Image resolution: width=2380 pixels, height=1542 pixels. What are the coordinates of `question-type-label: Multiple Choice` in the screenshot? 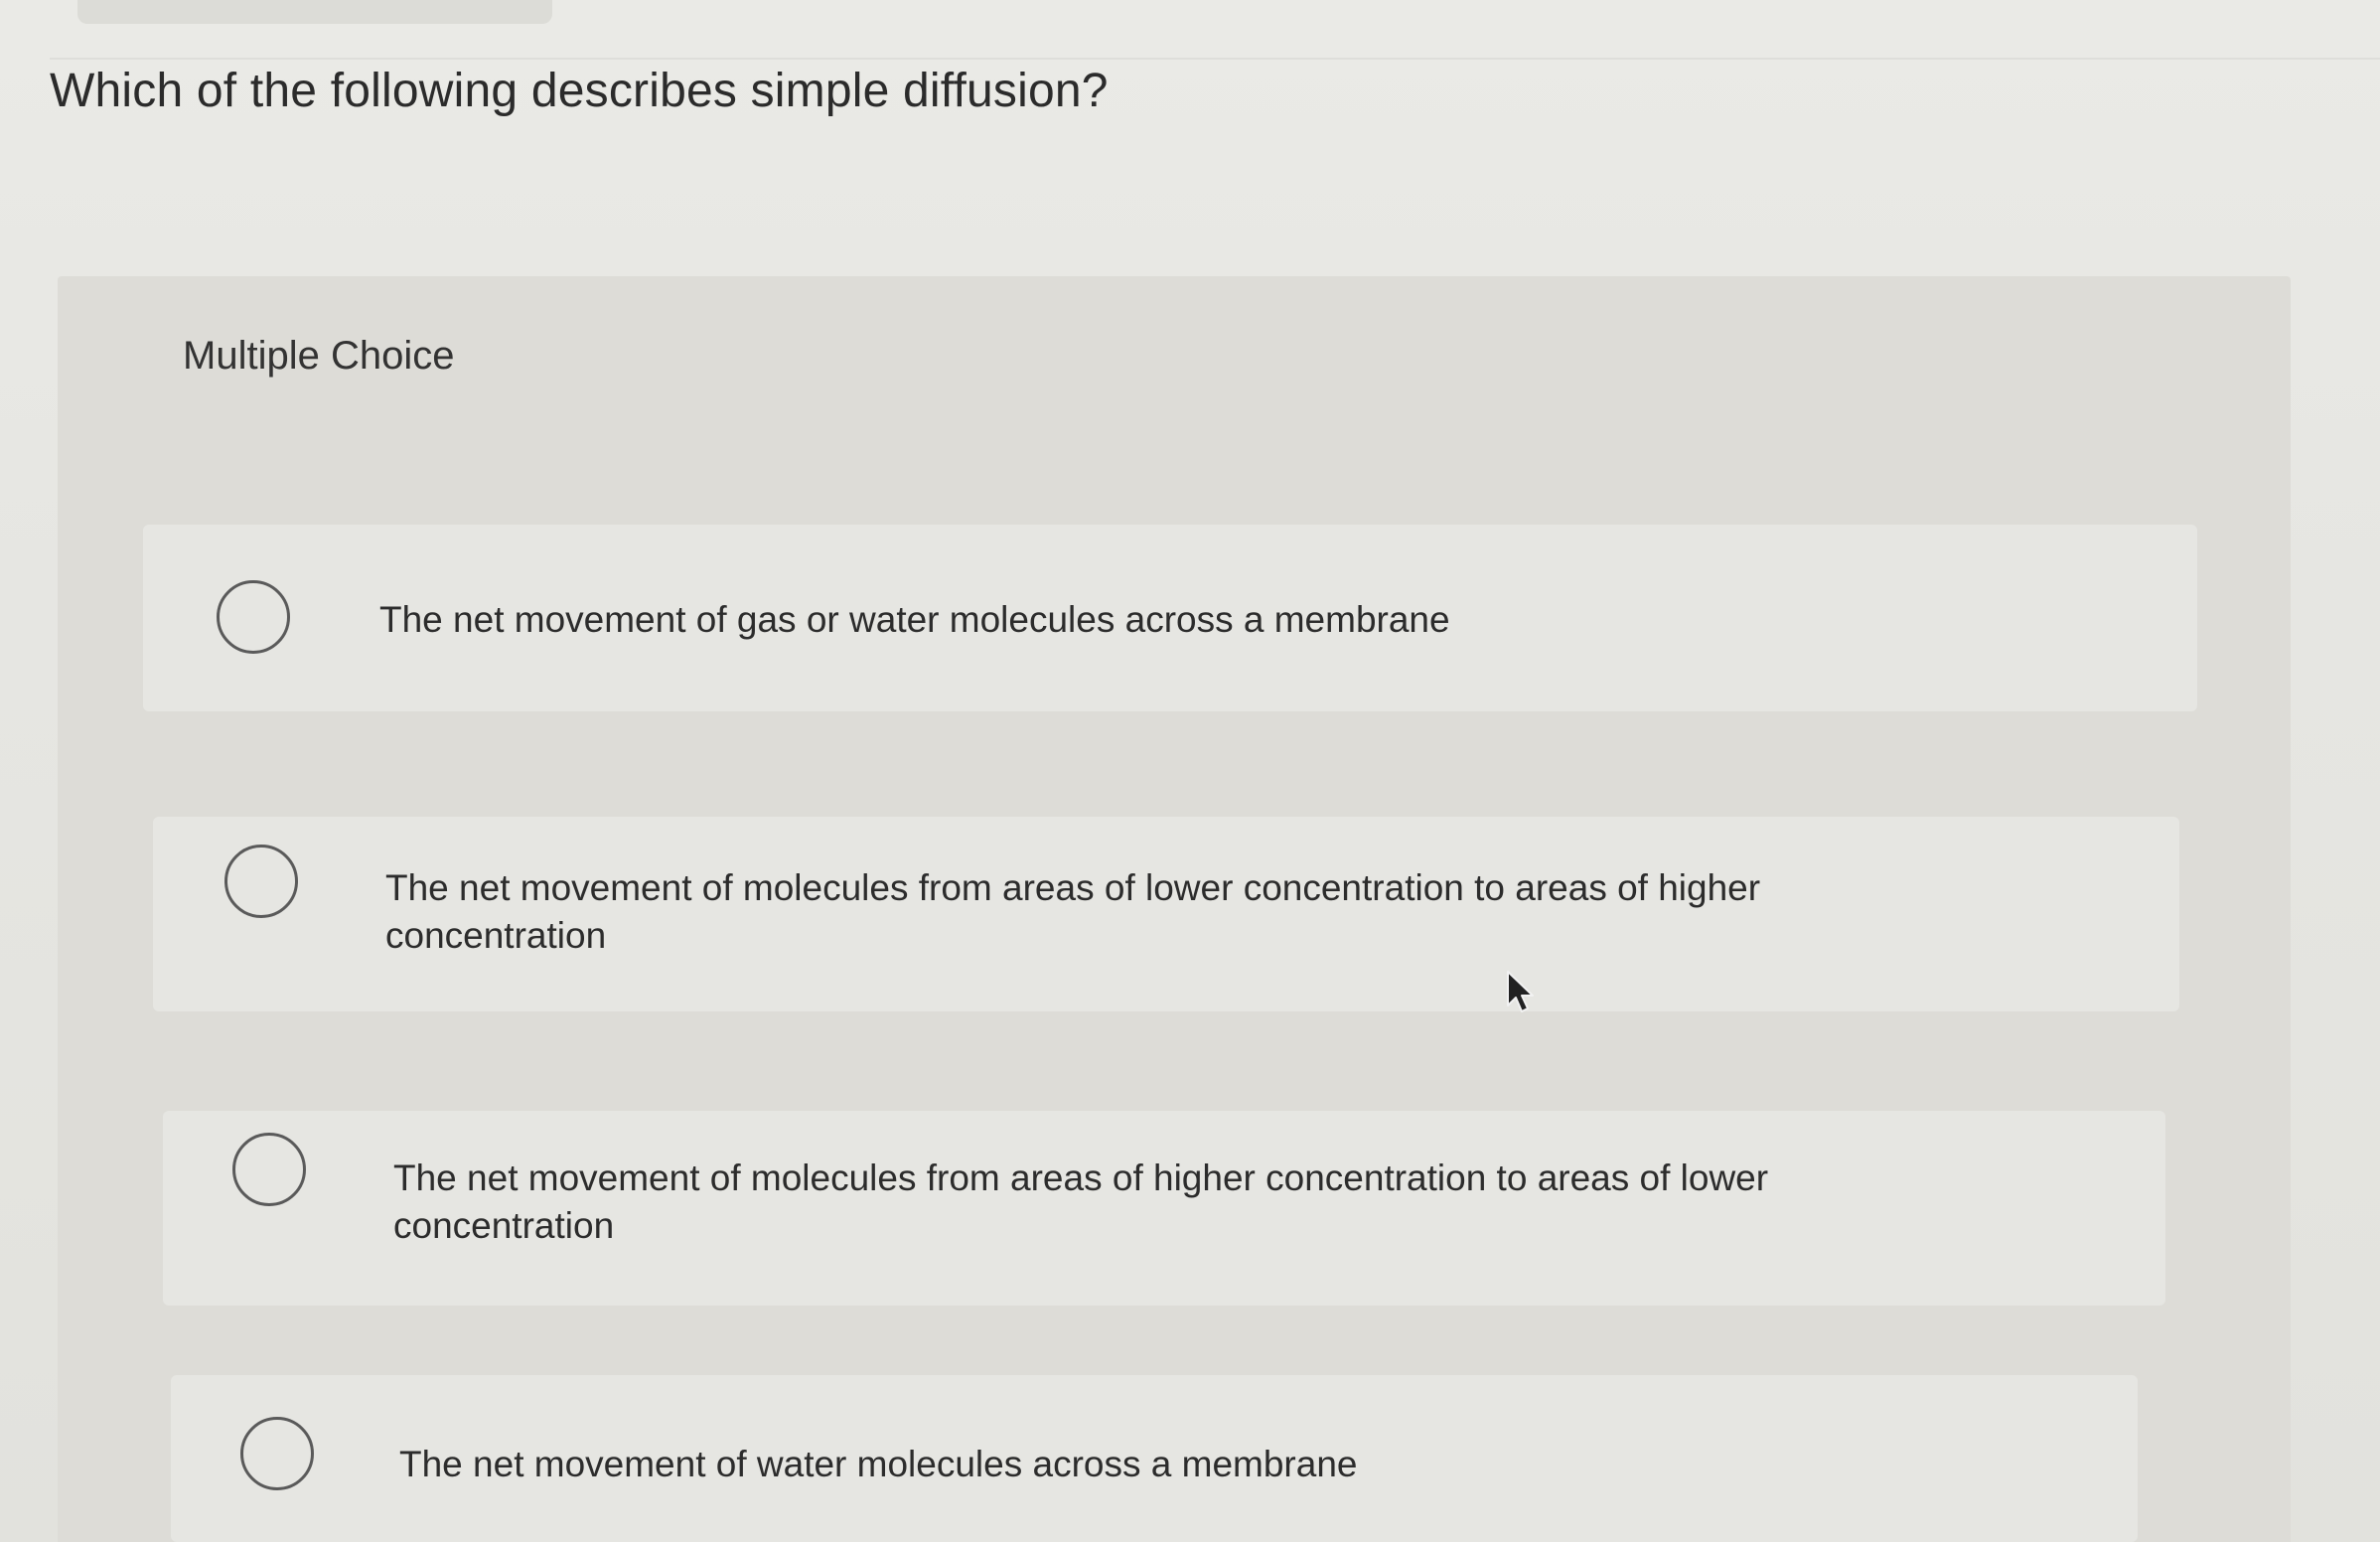 It's located at (319, 356).